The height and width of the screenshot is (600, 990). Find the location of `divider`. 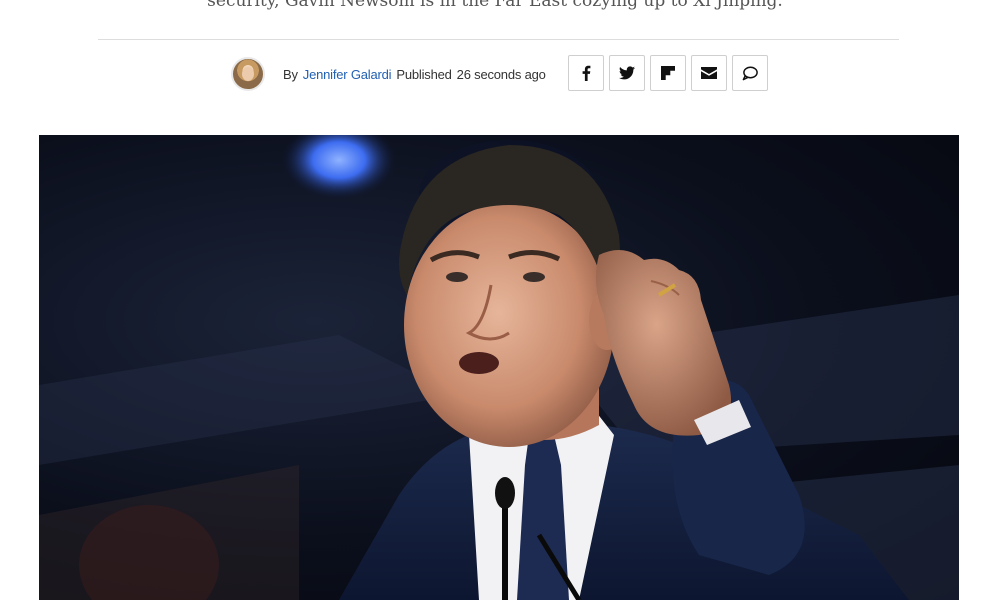

divider is located at coordinates (498, 39).